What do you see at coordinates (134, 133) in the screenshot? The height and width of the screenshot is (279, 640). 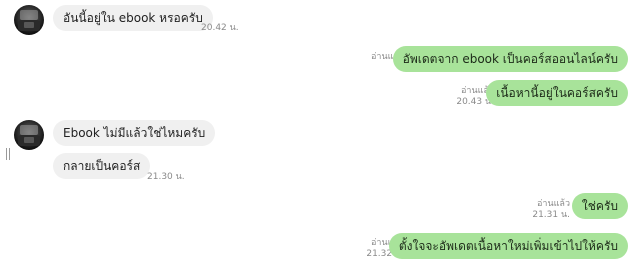 I see `message-bubble-incoming: Ebook ไม่มีแล้วใช่ไหมครับ` at bounding box center [134, 133].